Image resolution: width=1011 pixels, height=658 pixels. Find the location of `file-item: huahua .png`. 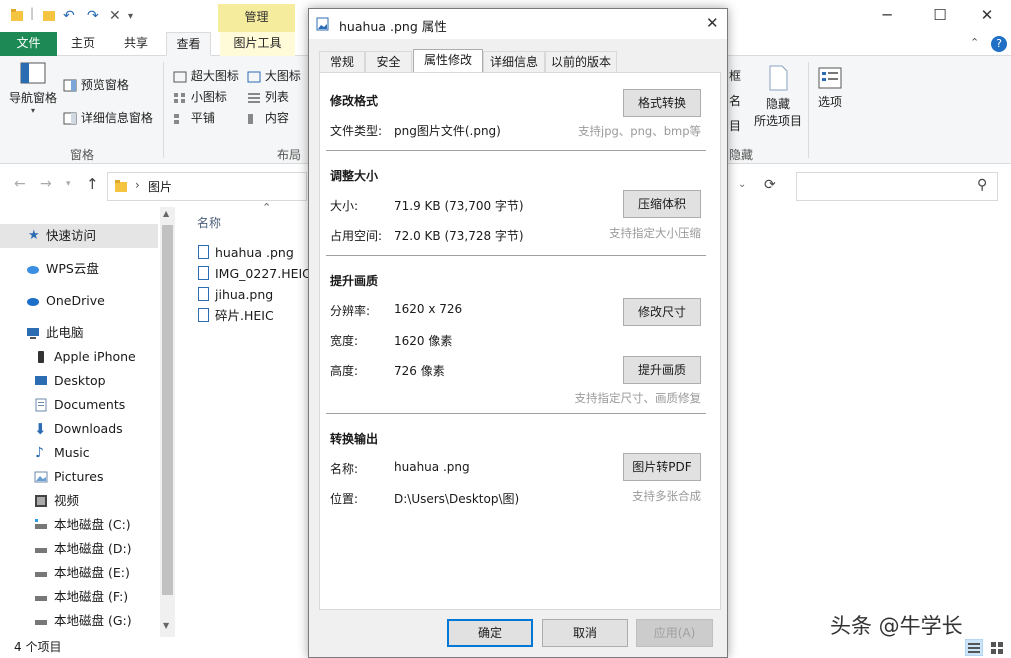

file-item: huahua .png is located at coordinates (246, 252).